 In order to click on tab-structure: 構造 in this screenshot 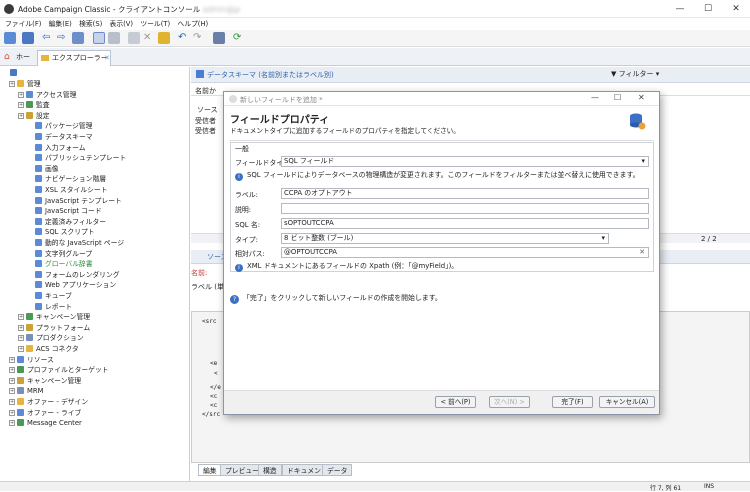, I will do `click(270, 470)`.